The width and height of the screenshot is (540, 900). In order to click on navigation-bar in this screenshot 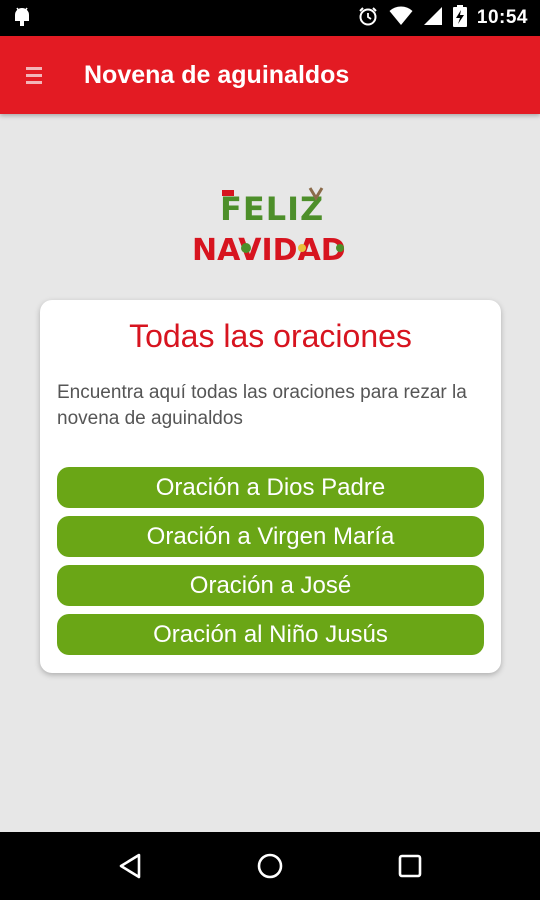, I will do `click(270, 866)`.